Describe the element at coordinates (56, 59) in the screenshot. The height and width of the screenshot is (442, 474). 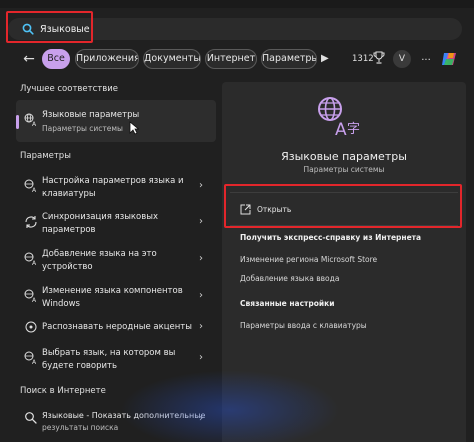
I see `filter-all: Все` at that location.